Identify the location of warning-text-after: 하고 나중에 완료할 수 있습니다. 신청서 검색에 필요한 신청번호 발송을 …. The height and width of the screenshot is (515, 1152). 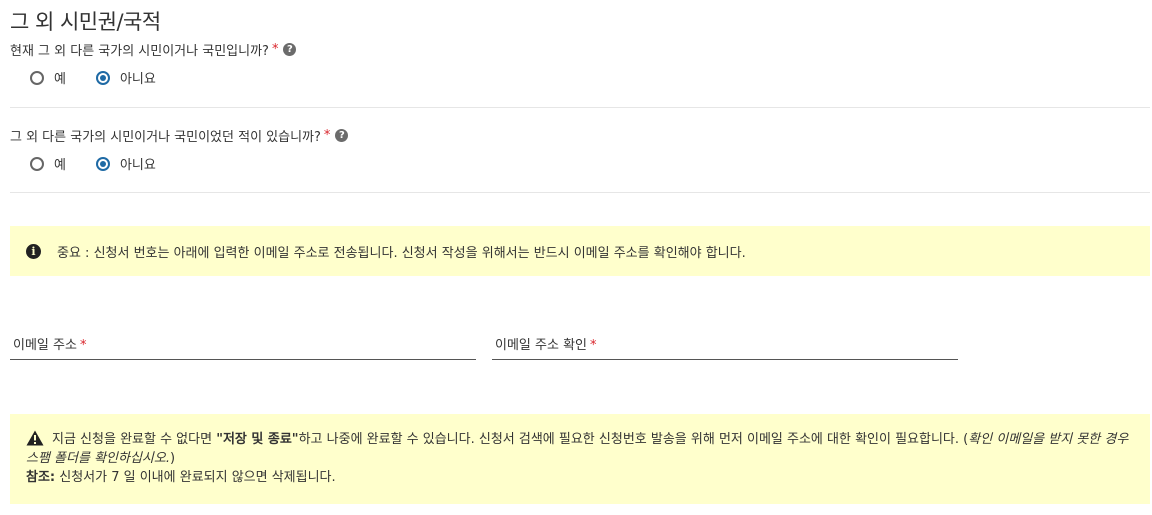
(633, 439).